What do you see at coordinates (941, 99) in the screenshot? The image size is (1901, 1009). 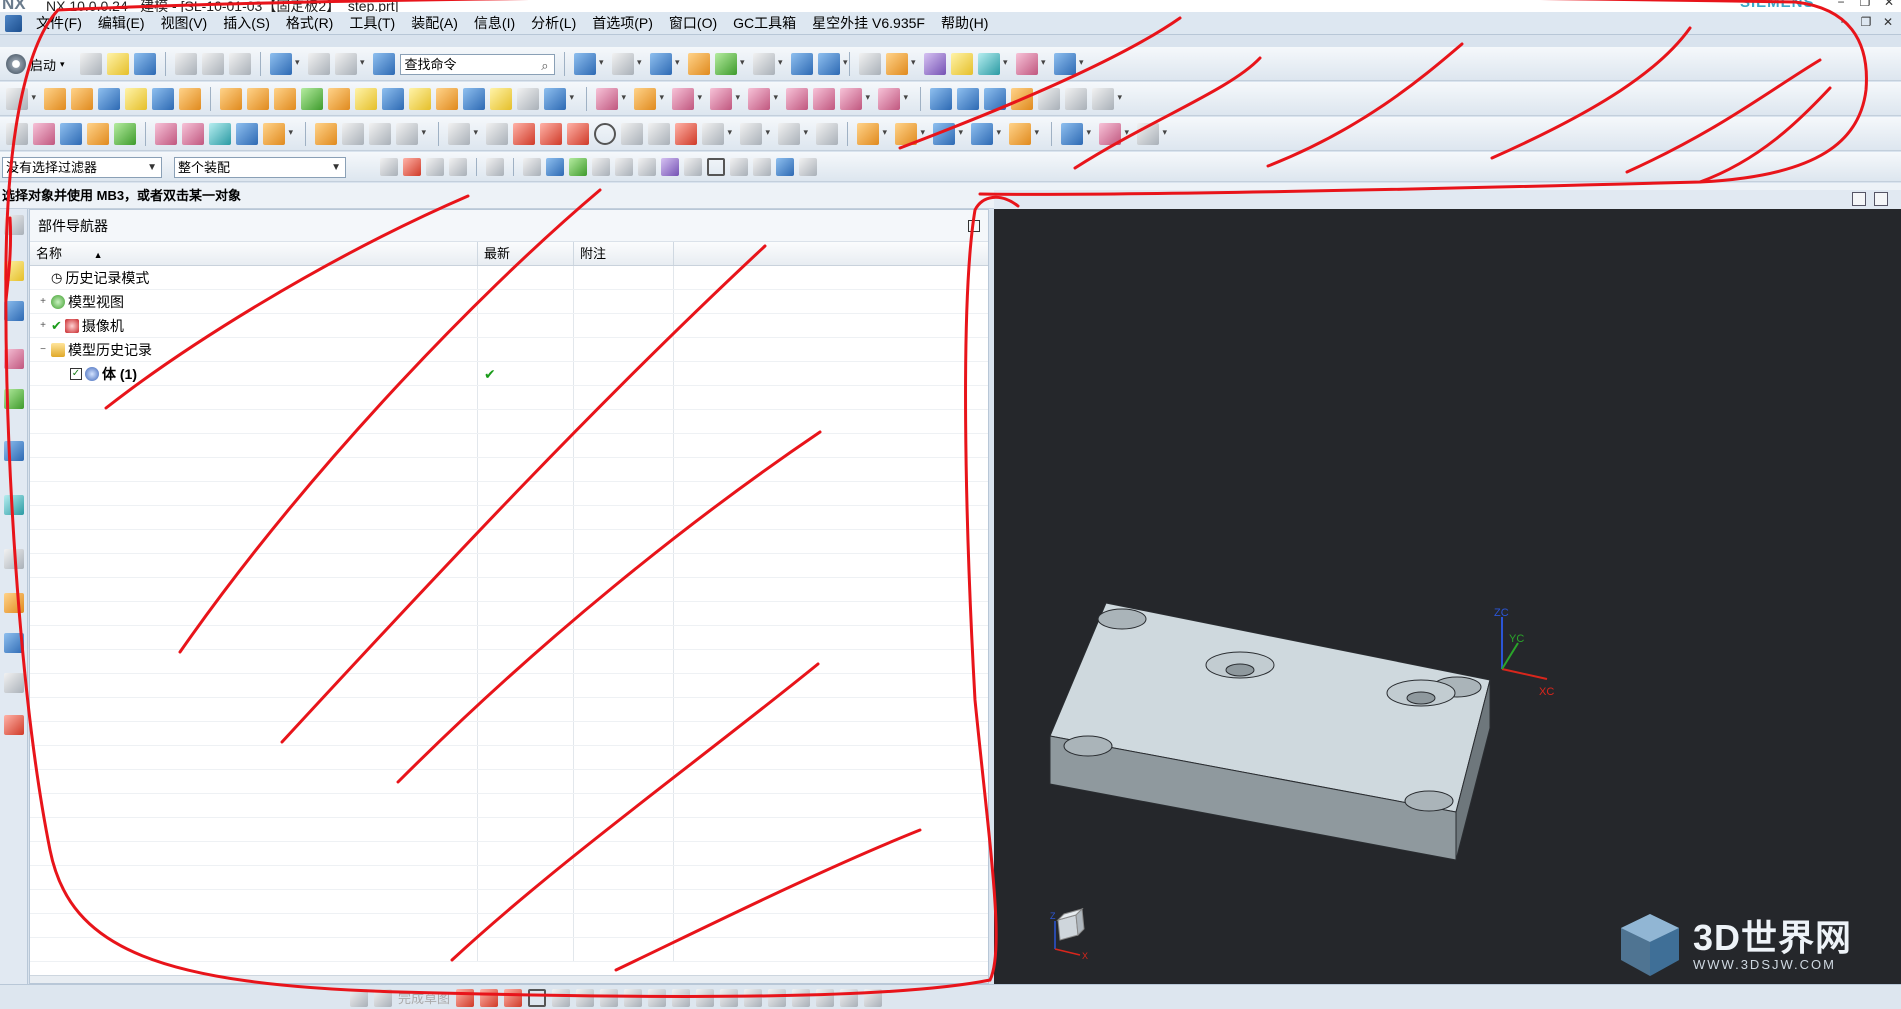 I see `through-curves-icon` at bounding box center [941, 99].